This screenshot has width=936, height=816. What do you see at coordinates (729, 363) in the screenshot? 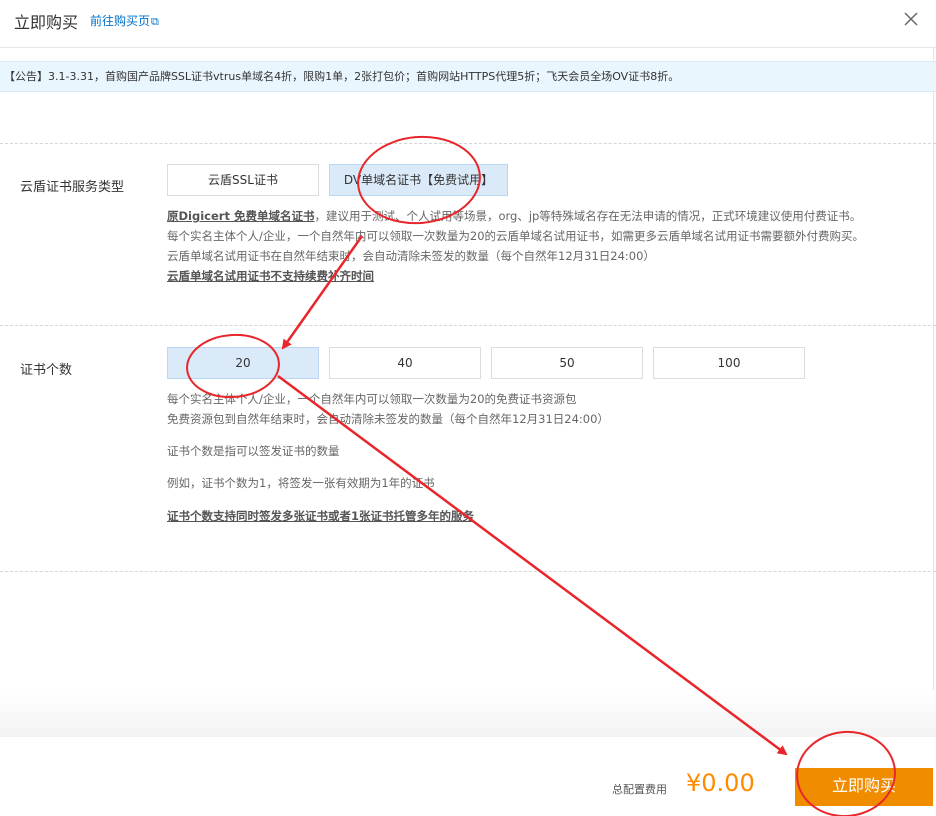
I see `cert-count-option-100: 100` at bounding box center [729, 363].